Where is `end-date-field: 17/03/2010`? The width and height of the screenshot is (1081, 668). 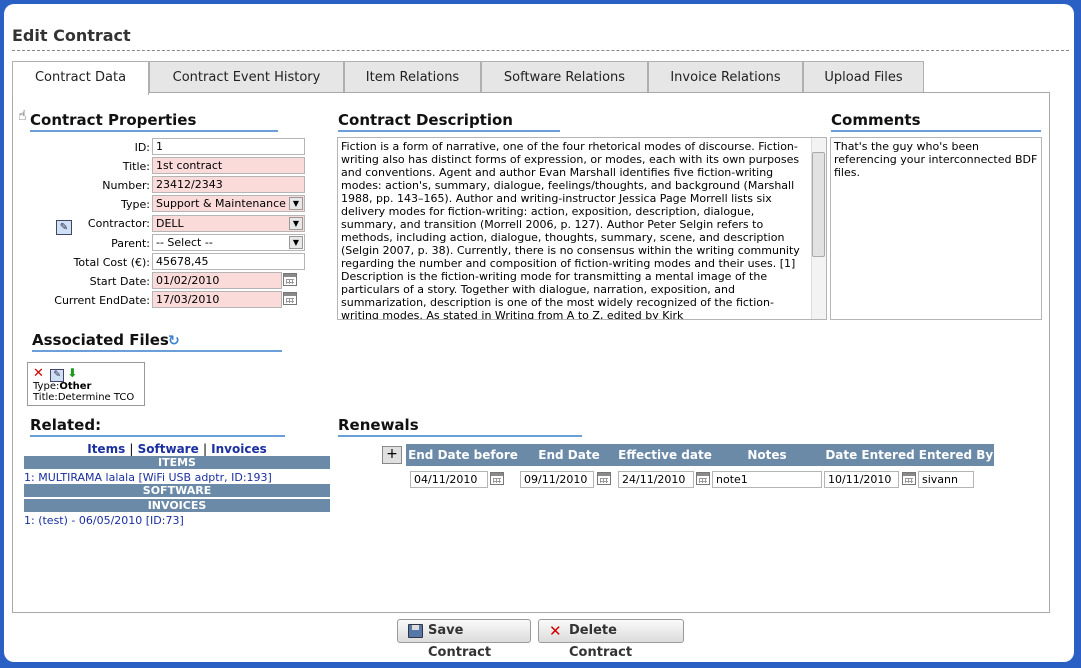 end-date-field: 17/03/2010 is located at coordinates (217, 299).